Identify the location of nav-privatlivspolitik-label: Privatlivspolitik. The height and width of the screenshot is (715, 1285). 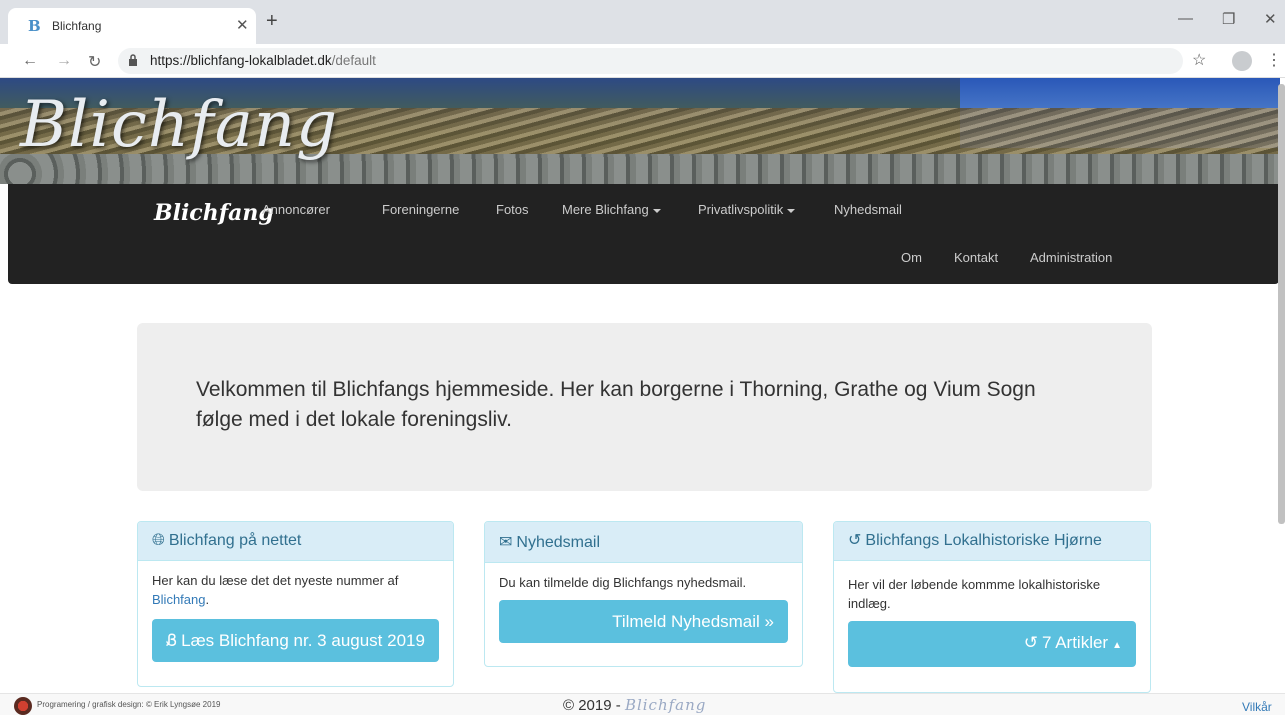
(741, 209).